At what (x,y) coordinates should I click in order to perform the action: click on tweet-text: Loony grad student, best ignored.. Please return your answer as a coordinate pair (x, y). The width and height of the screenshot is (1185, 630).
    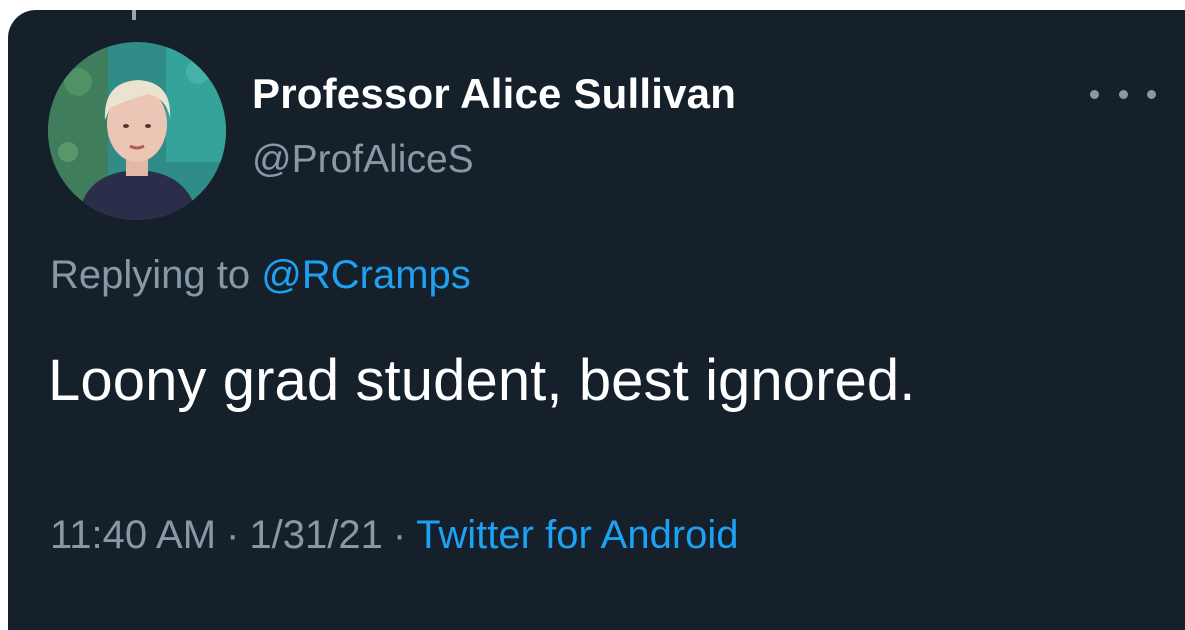
    Looking at the image, I should click on (482, 380).